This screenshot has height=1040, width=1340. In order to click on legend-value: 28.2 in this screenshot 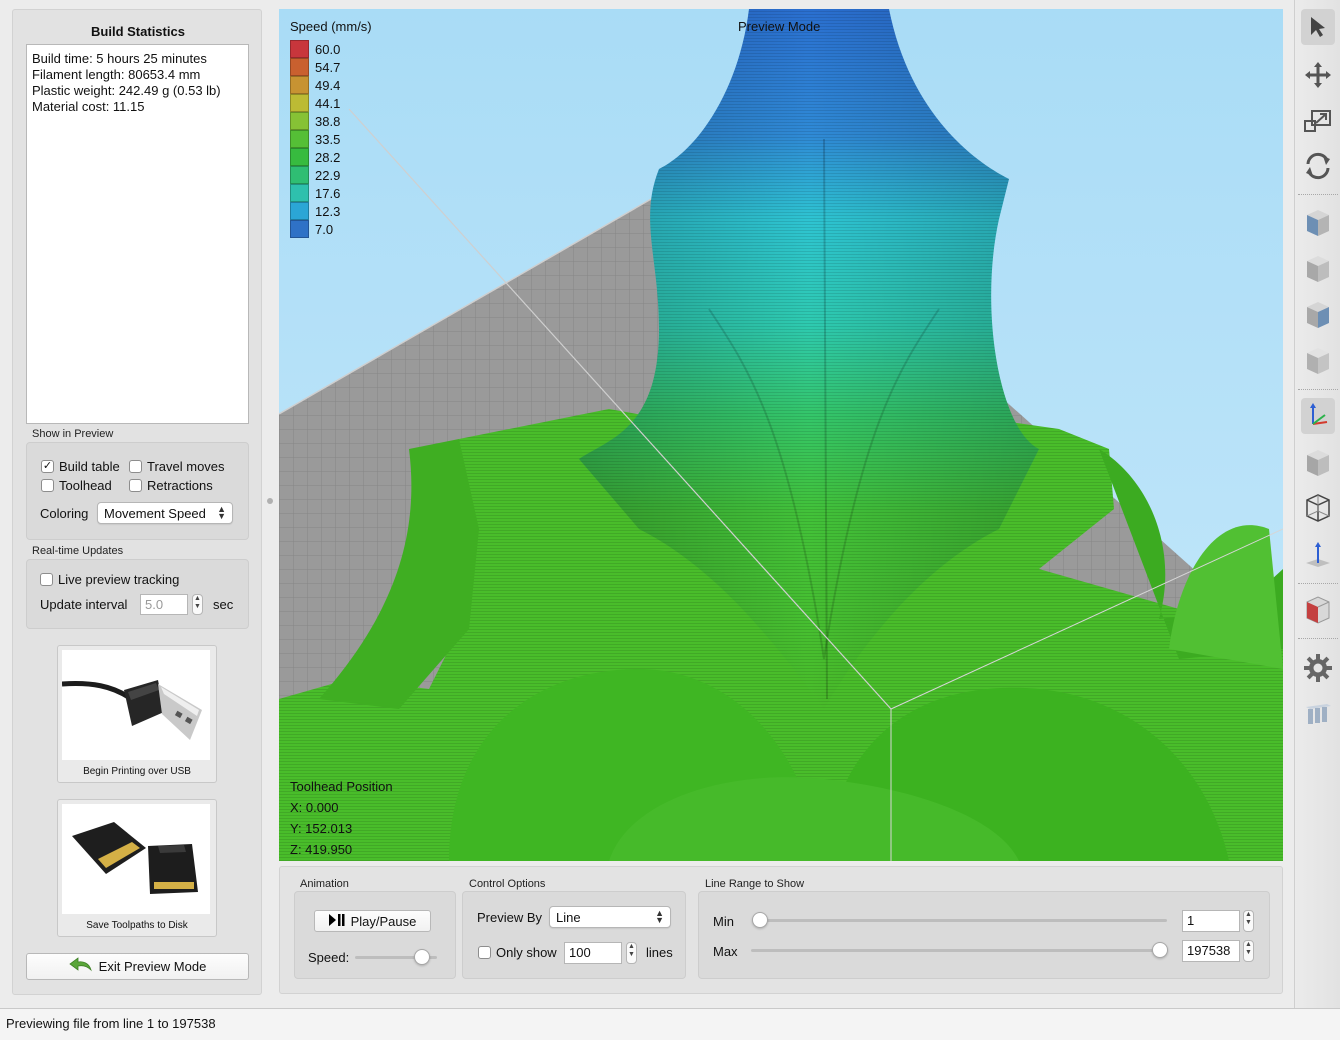, I will do `click(328, 157)`.